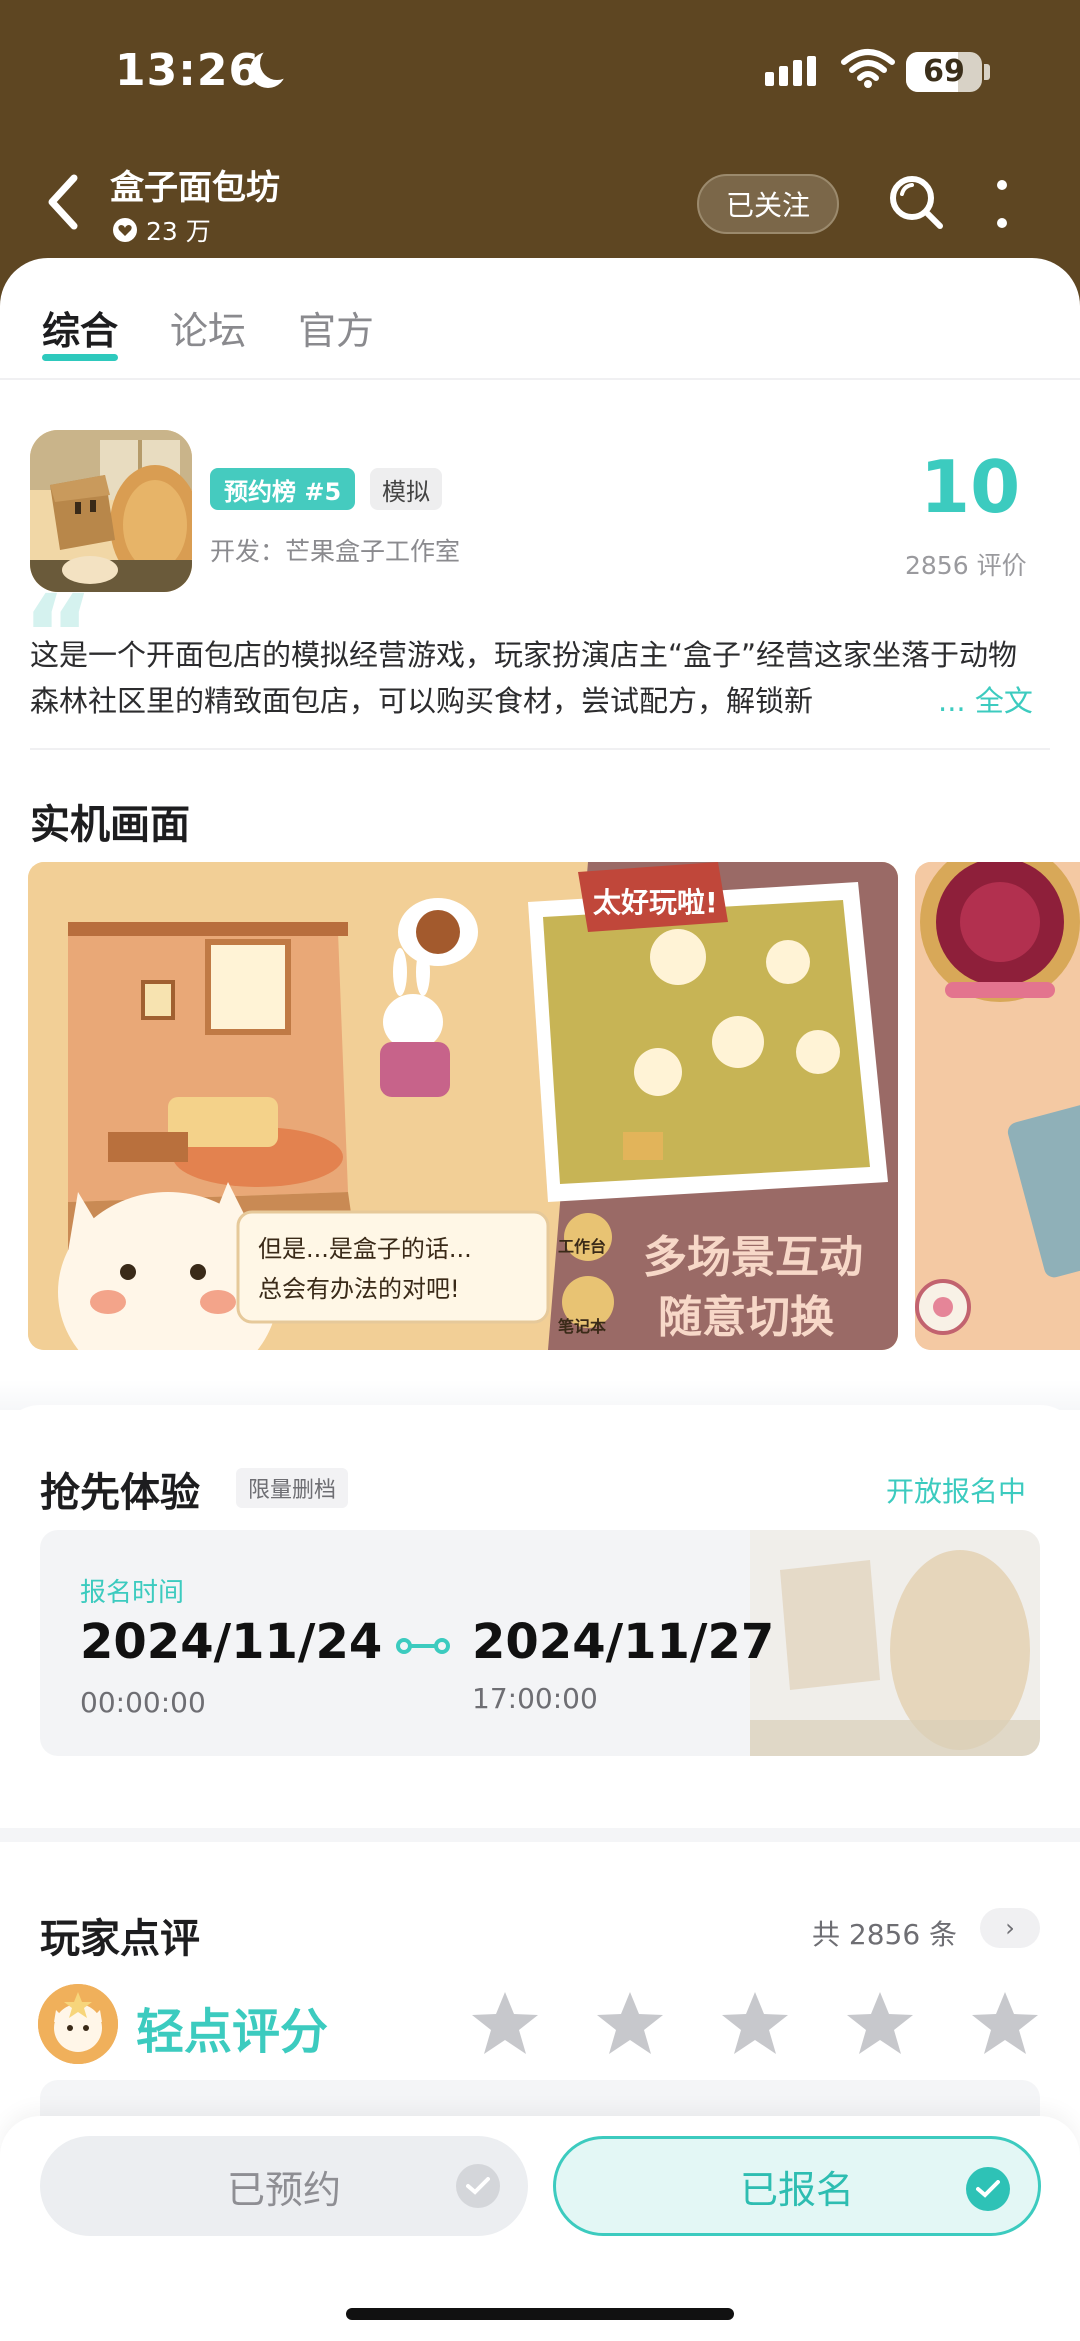 This screenshot has width=1080, height=2341. Describe the element at coordinates (125, 230) in the screenshot. I see `heart-icon` at that location.